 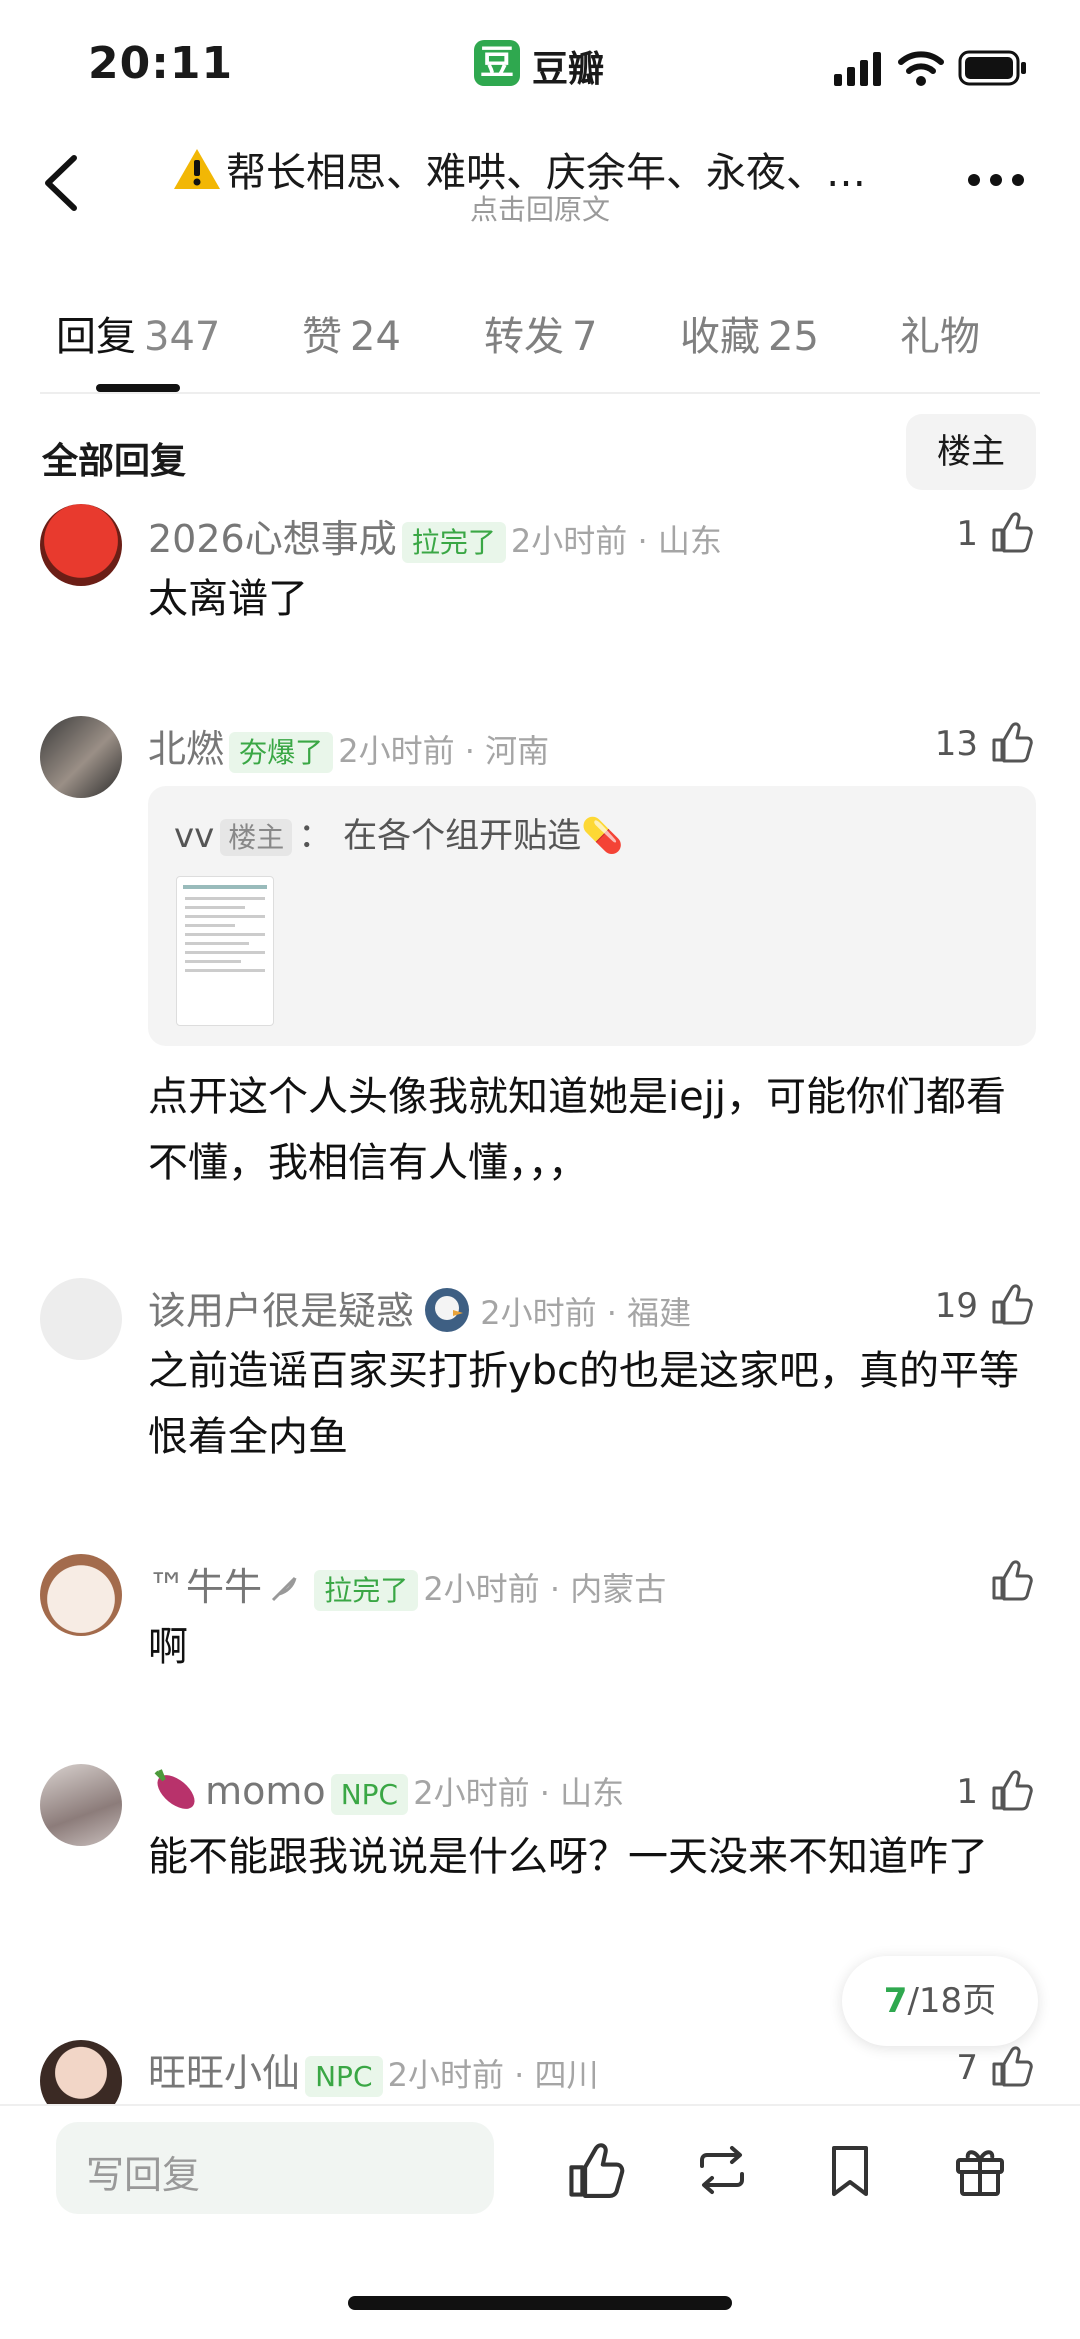 I want to click on bookmark-icon, so click(x=850, y=2170).